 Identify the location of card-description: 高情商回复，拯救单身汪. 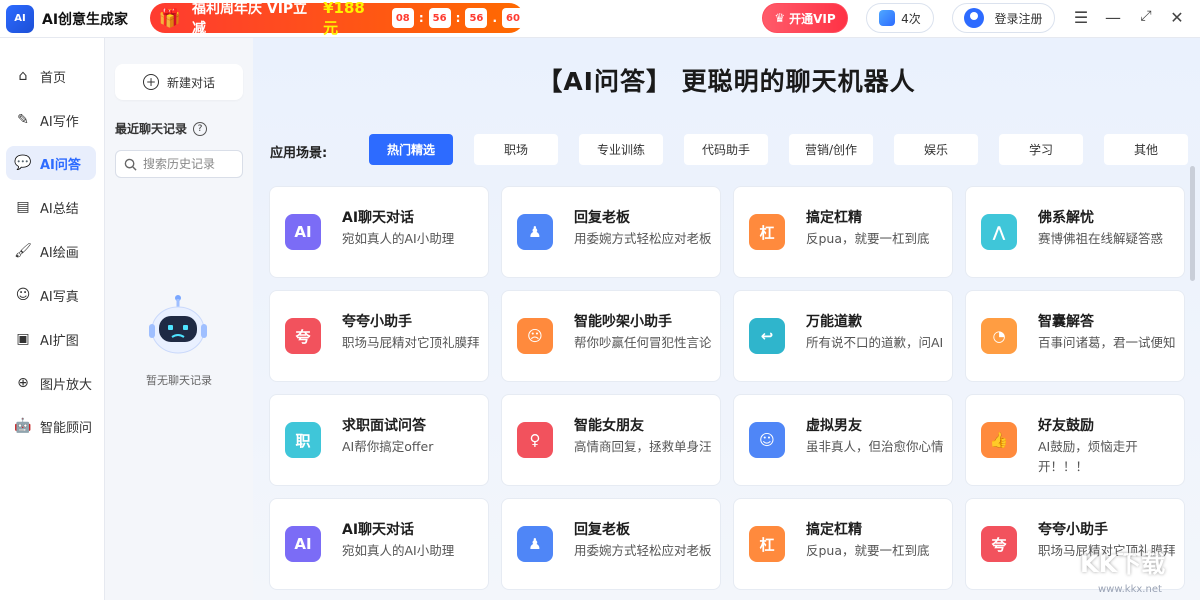
(643, 447).